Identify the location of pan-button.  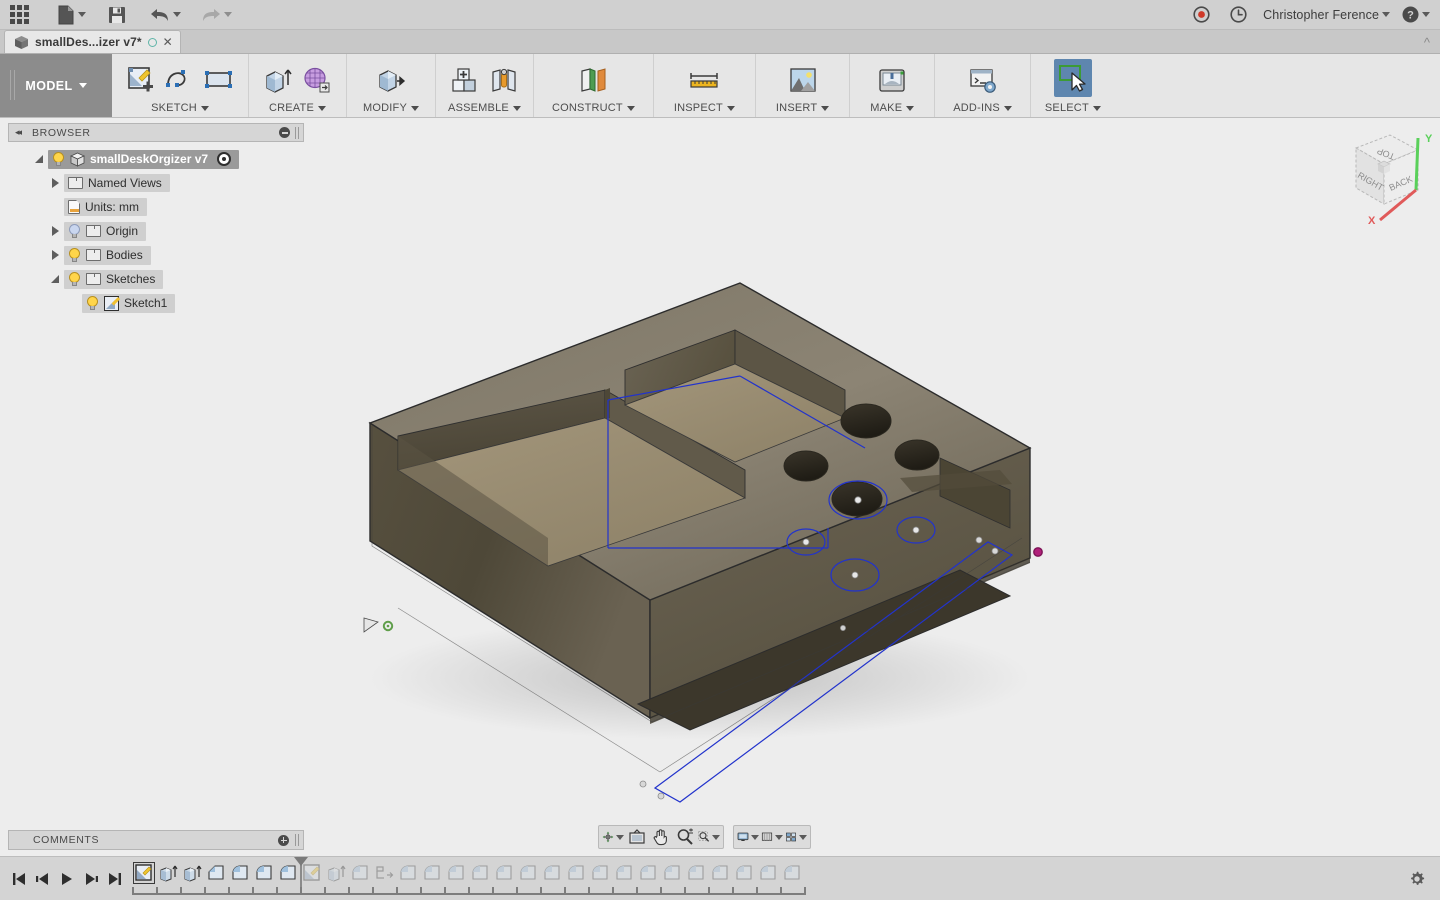
(661, 837).